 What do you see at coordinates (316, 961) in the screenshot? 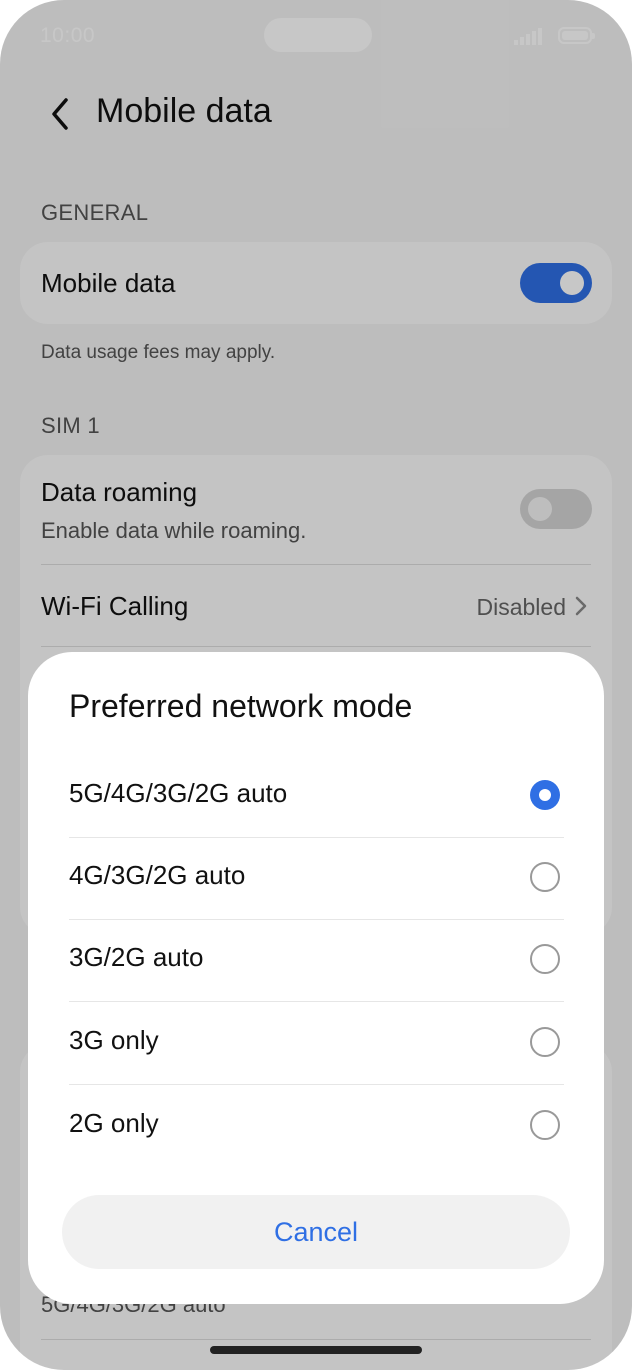
I see `option-3g-2g-auto: 3G/2G auto` at bounding box center [316, 961].